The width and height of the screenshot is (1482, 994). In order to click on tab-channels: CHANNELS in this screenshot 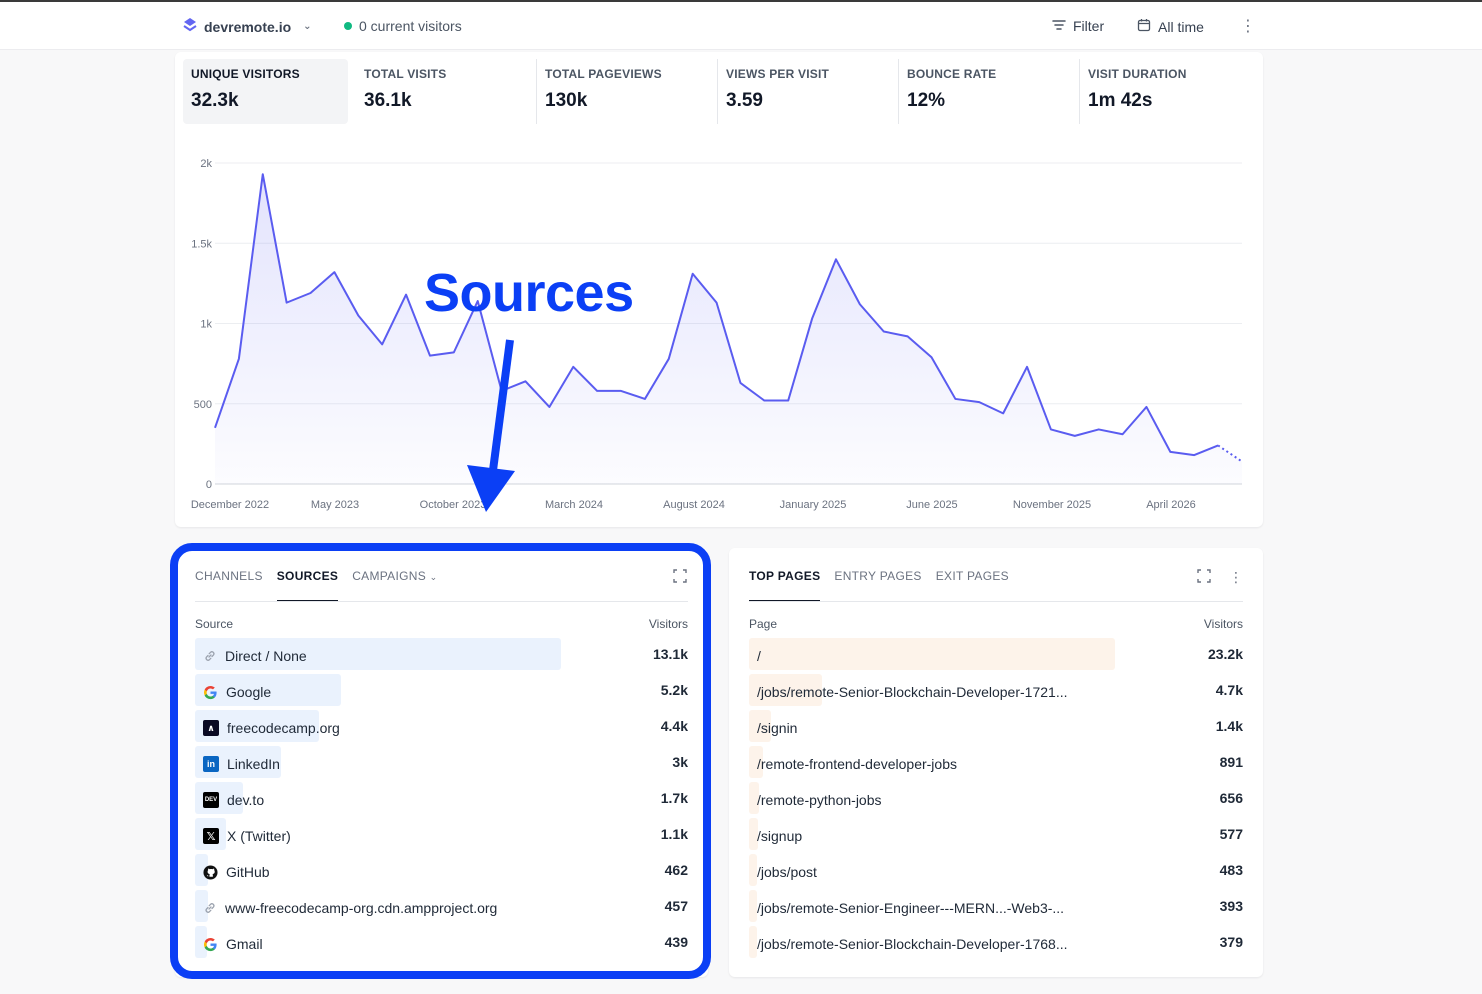, I will do `click(229, 585)`.